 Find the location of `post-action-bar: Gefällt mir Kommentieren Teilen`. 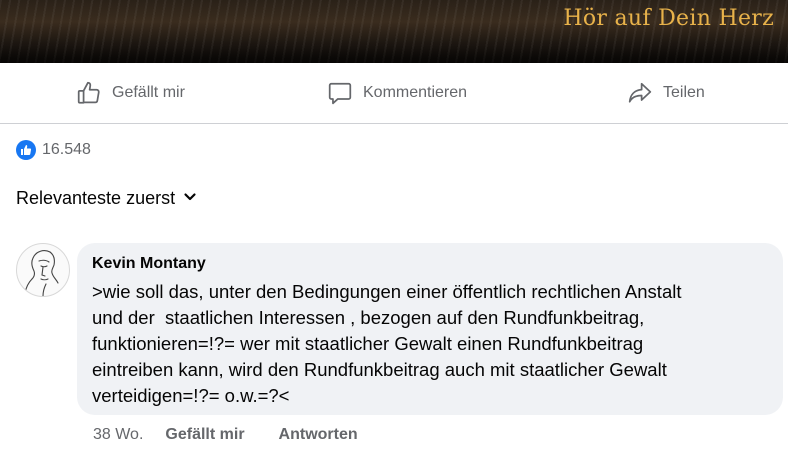

post-action-bar: Gefällt mir Kommentieren Teilen is located at coordinates (394, 93).